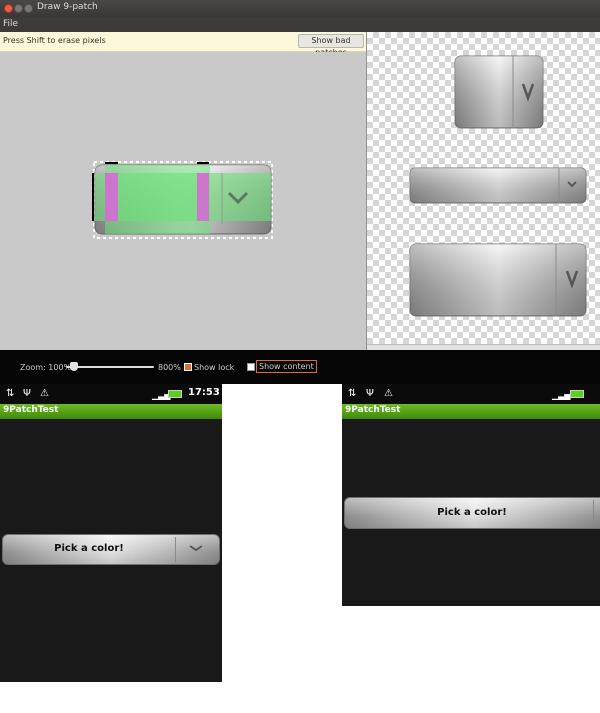  Describe the element at coordinates (214, 367) in the screenshot. I see `show-lock-label: Show lock` at that location.